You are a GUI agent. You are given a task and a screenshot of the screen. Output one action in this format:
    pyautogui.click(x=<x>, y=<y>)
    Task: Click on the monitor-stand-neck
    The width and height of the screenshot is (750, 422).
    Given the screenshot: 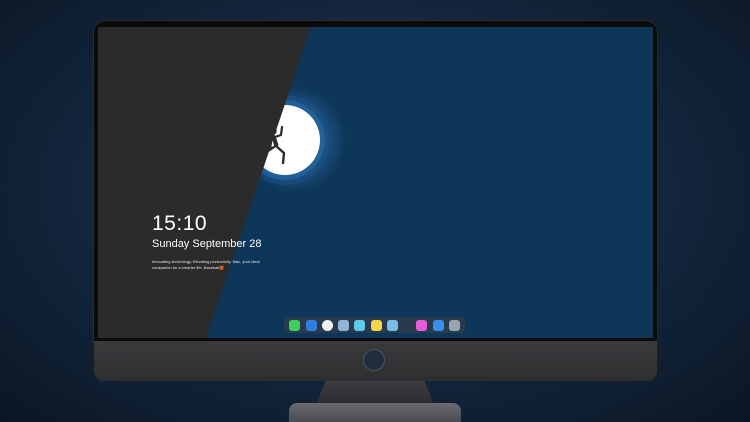 What is the action you would take?
    pyautogui.click(x=375, y=393)
    